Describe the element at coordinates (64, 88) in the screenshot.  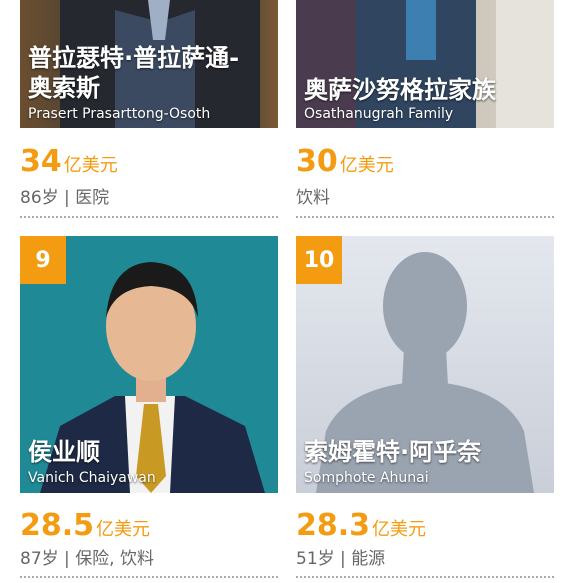
I see `name-chinese-line2: 奥索斯` at that location.